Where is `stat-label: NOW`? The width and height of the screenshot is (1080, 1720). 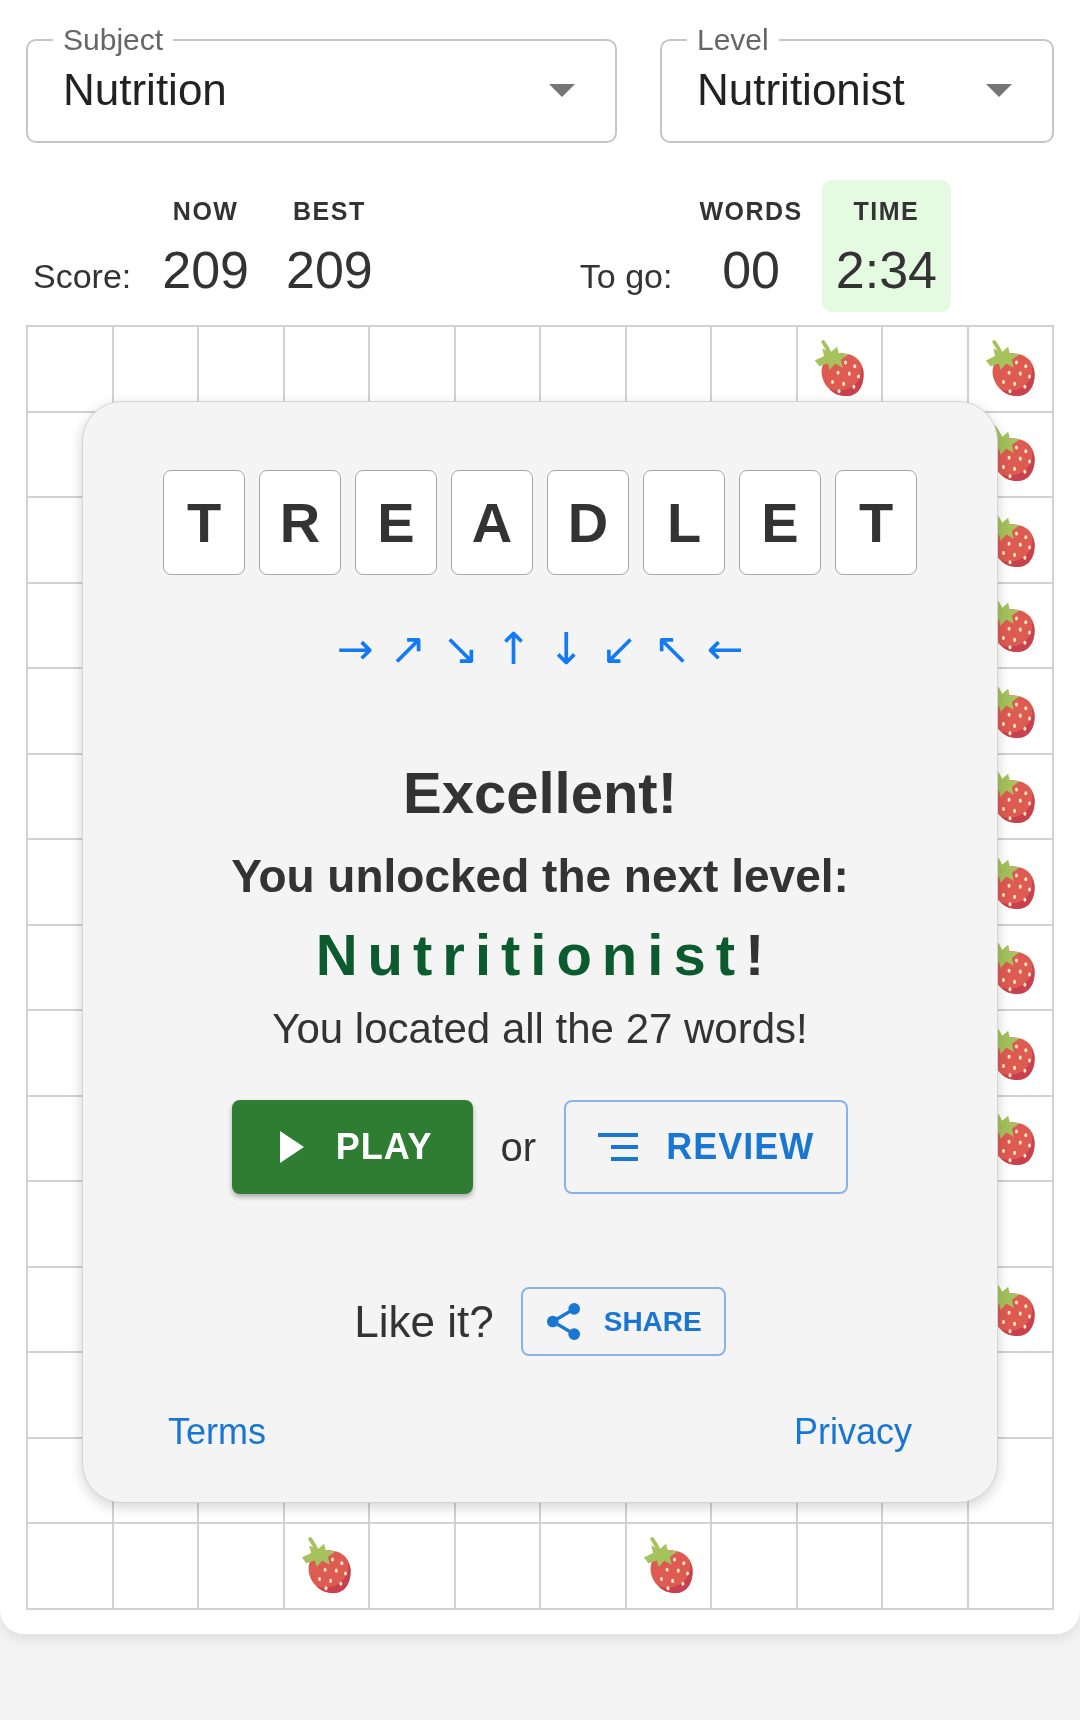
stat-label: NOW is located at coordinates (205, 211).